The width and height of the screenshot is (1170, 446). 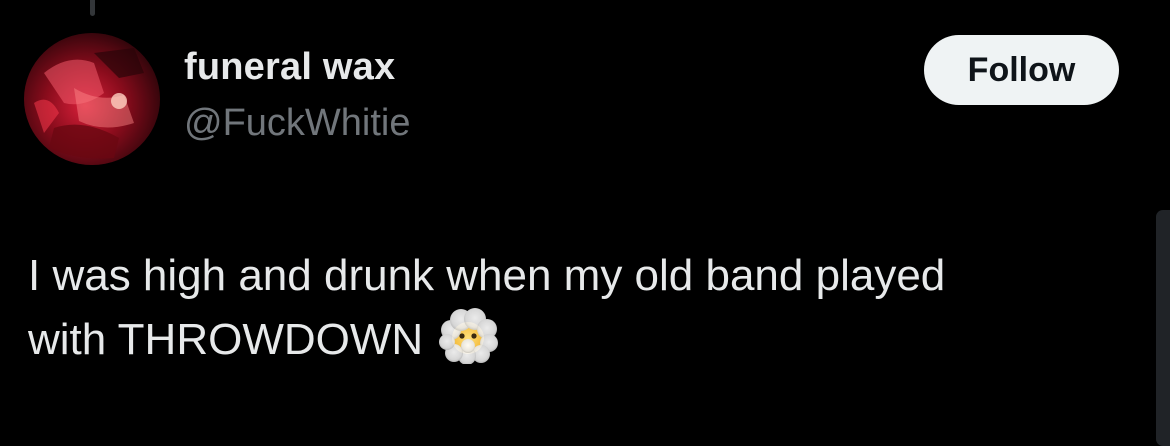 What do you see at coordinates (1163, 328) in the screenshot?
I see `scrollbar` at bounding box center [1163, 328].